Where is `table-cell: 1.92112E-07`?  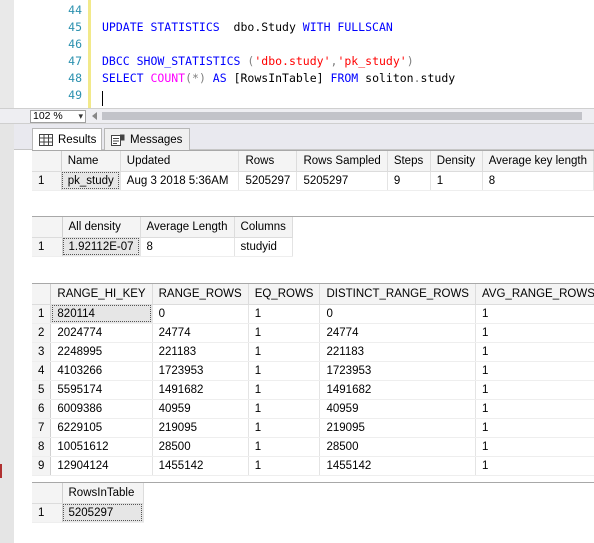
table-cell: 1.92112E-07 is located at coordinates (101, 247).